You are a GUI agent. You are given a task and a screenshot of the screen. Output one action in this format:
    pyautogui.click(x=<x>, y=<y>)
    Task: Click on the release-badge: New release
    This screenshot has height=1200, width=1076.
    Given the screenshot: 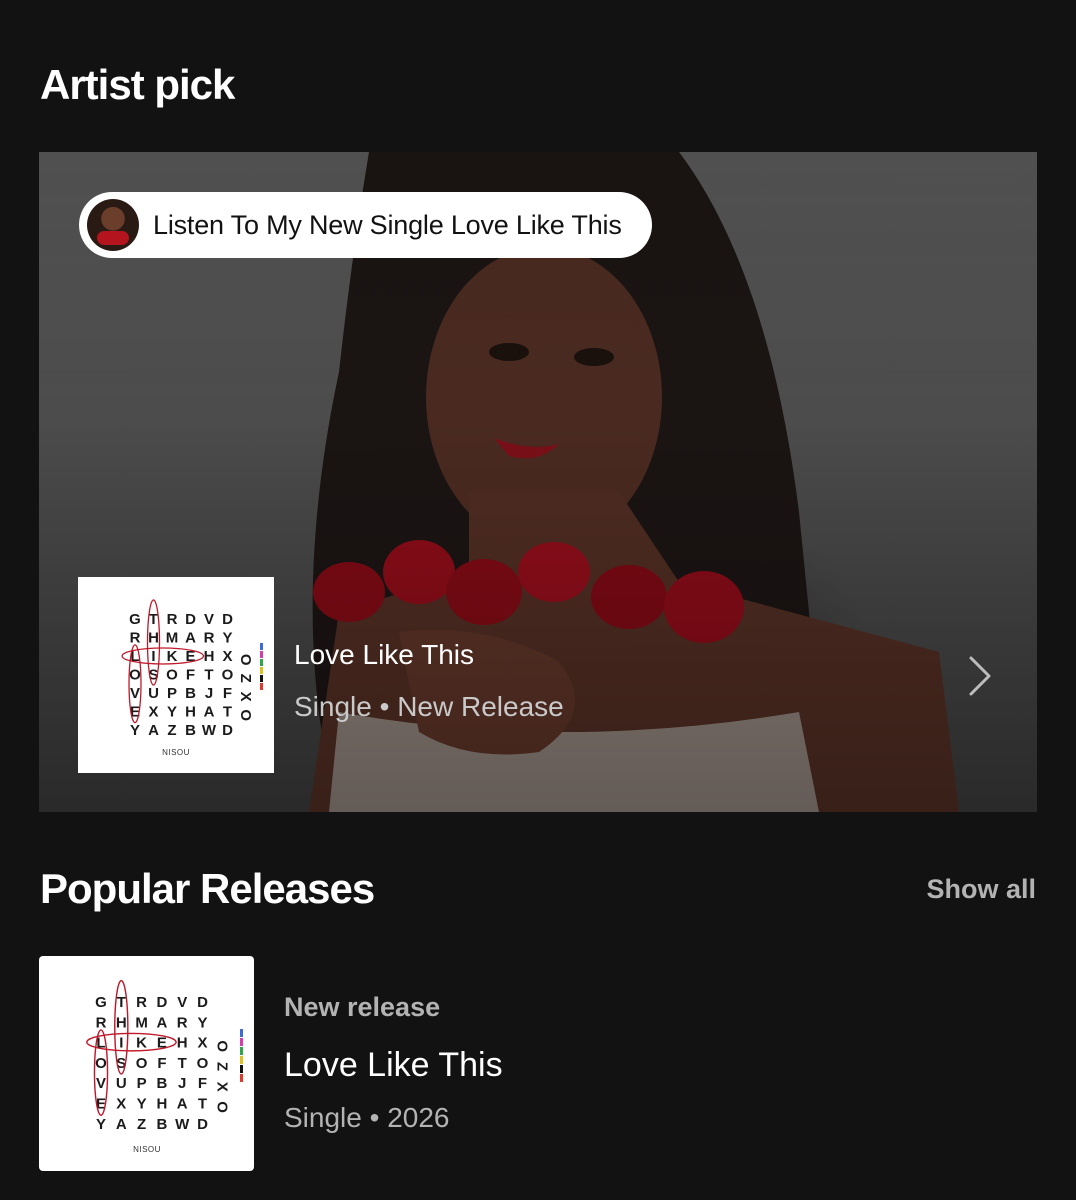 What is the action you would take?
    pyautogui.click(x=362, y=1007)
    